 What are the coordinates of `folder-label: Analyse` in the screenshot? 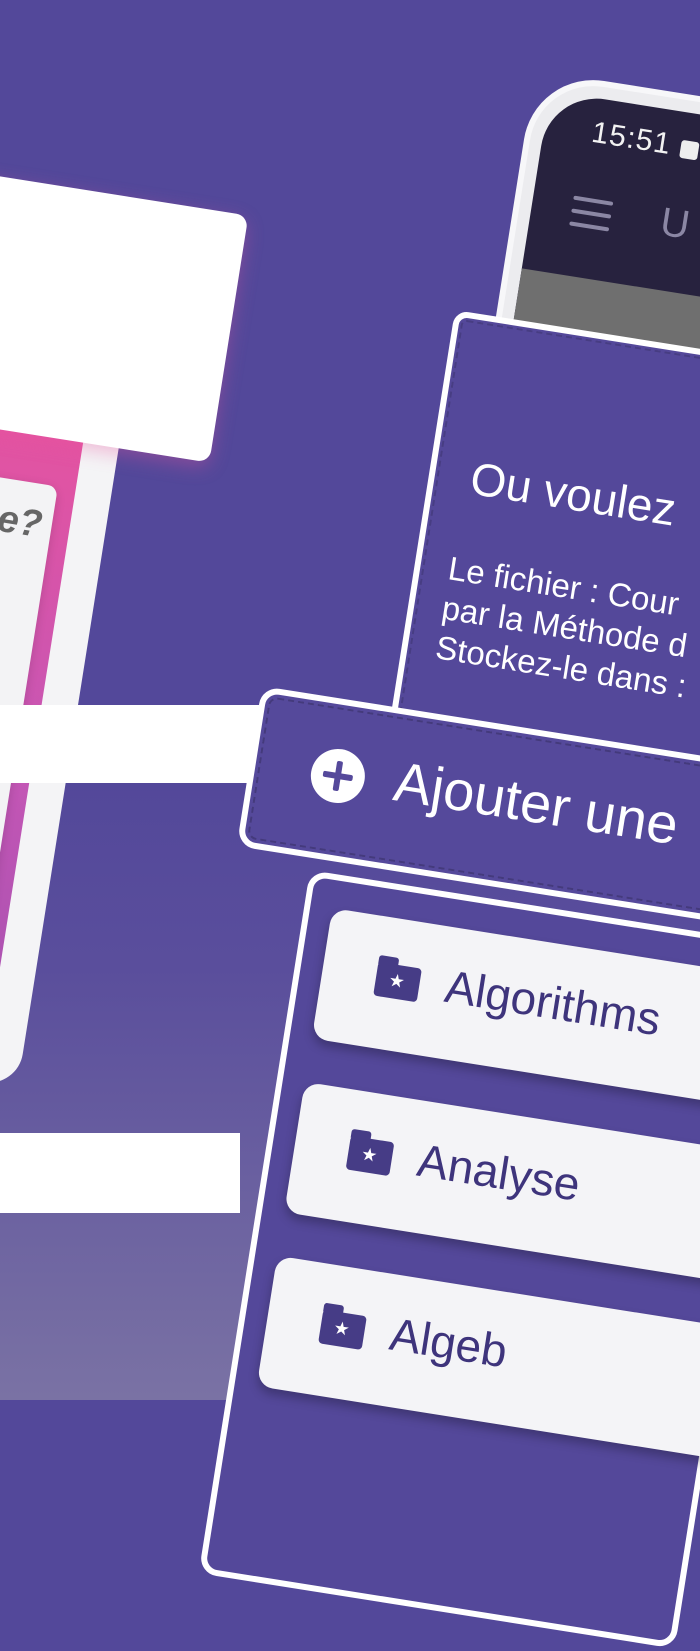 It's located at (498, 1172).